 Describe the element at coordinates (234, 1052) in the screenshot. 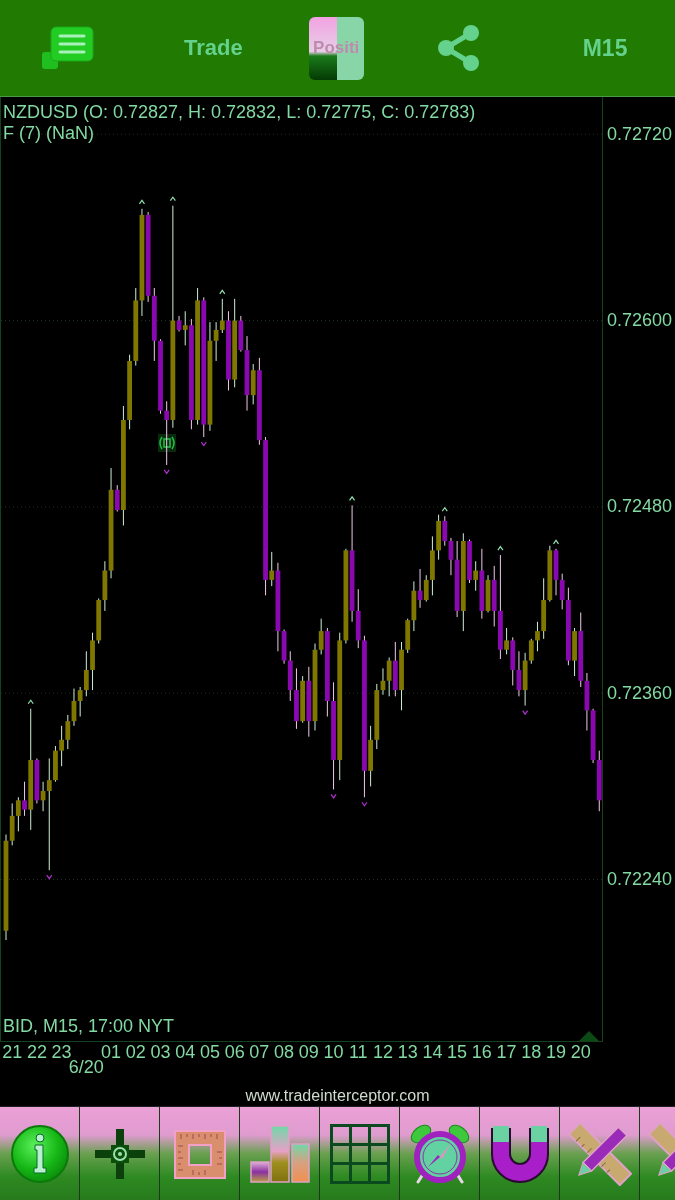

I see `time-axis-label: 06` at that location.